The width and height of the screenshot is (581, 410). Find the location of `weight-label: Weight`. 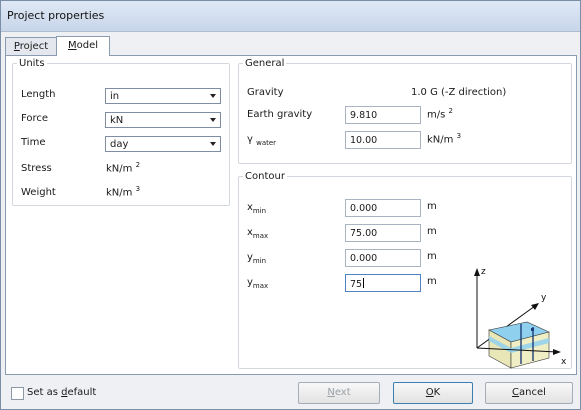

weight-label: Weight is located at coordinates (38, 192).